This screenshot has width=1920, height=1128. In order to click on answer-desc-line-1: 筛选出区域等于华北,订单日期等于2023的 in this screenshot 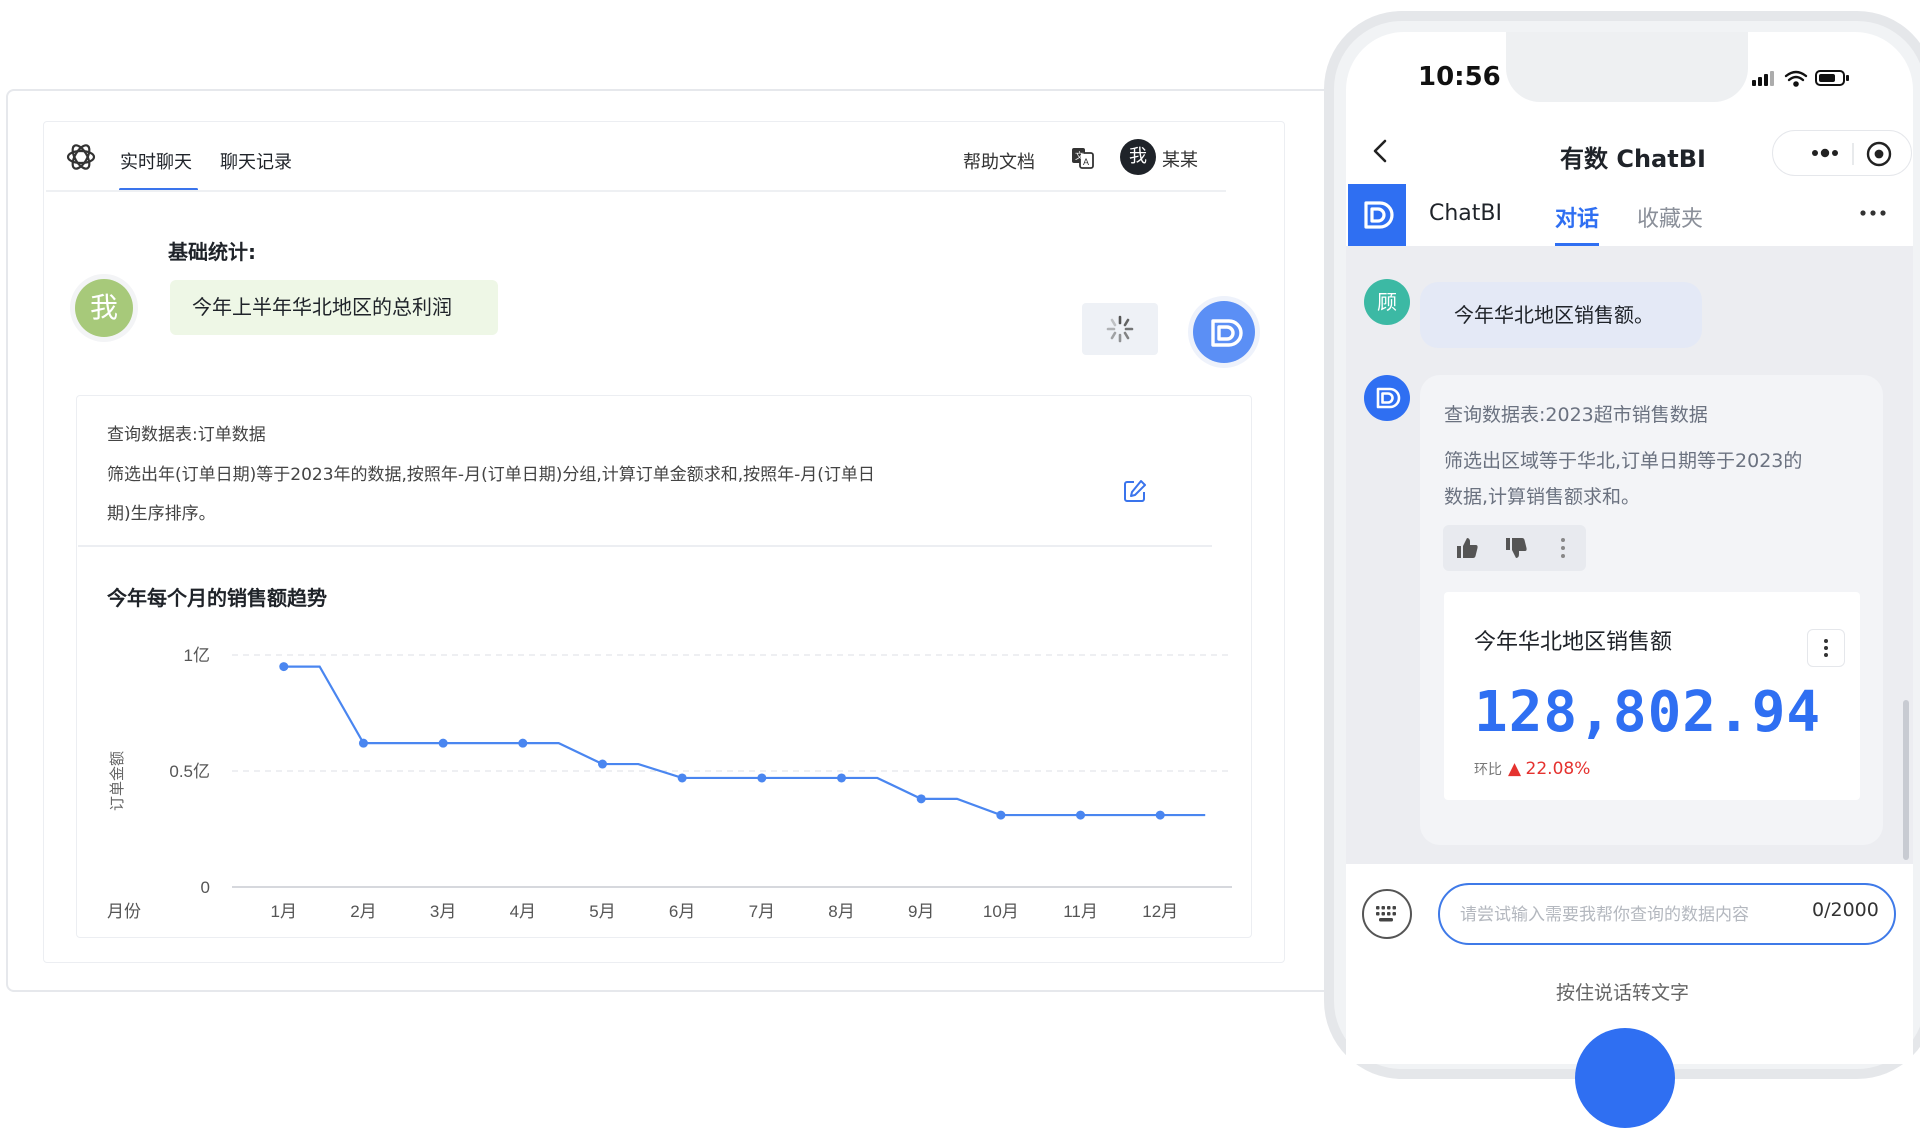, I will do `click(1623, 461)`.